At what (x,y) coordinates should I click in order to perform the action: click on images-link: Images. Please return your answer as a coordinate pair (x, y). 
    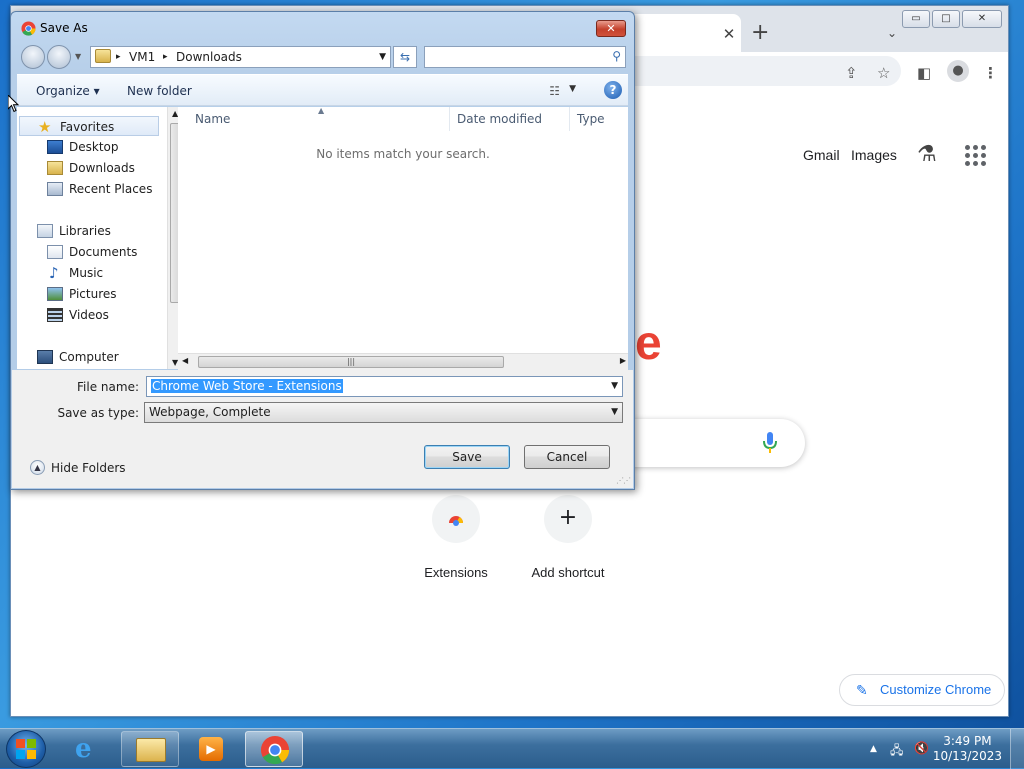
    Looking at the image, I should click on (874, 155).